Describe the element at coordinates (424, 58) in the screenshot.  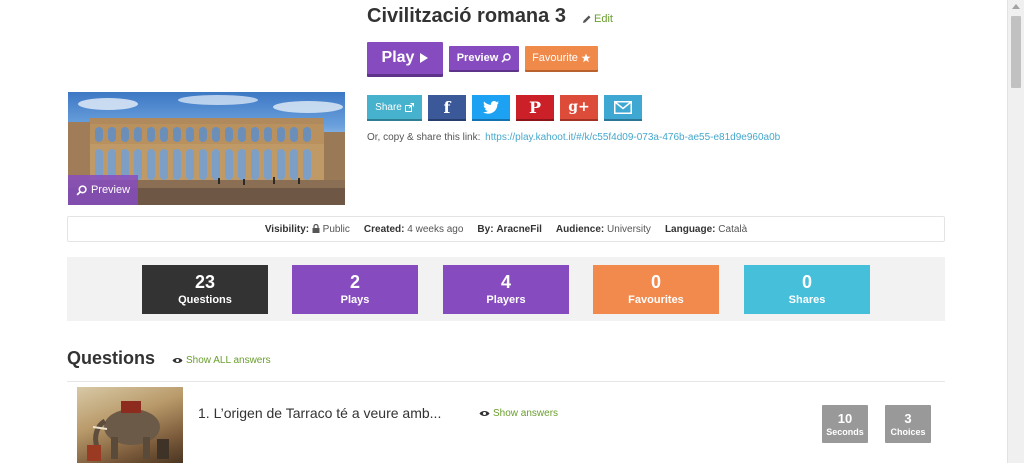
I see `play-icon` at that location.